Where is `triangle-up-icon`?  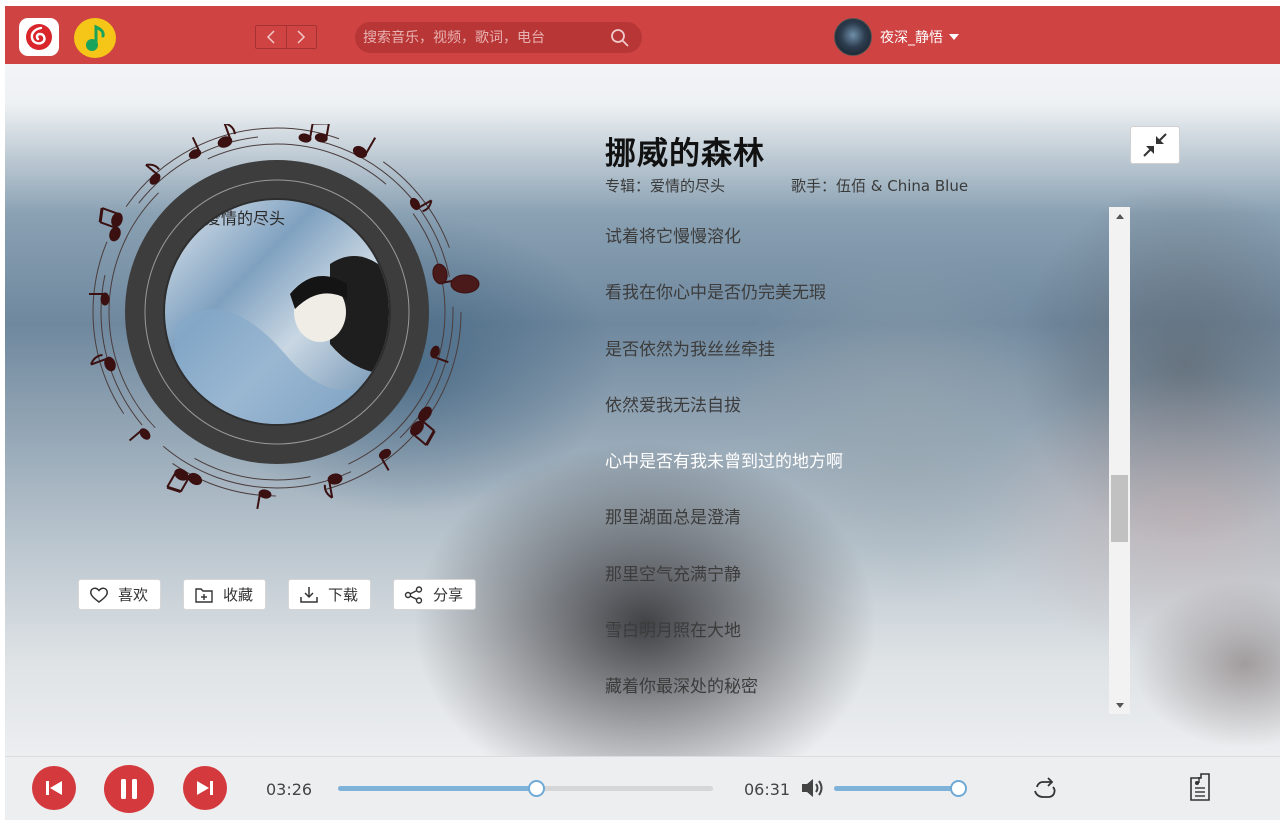 triangle-up-icon is located at coordinates (1119, 216).